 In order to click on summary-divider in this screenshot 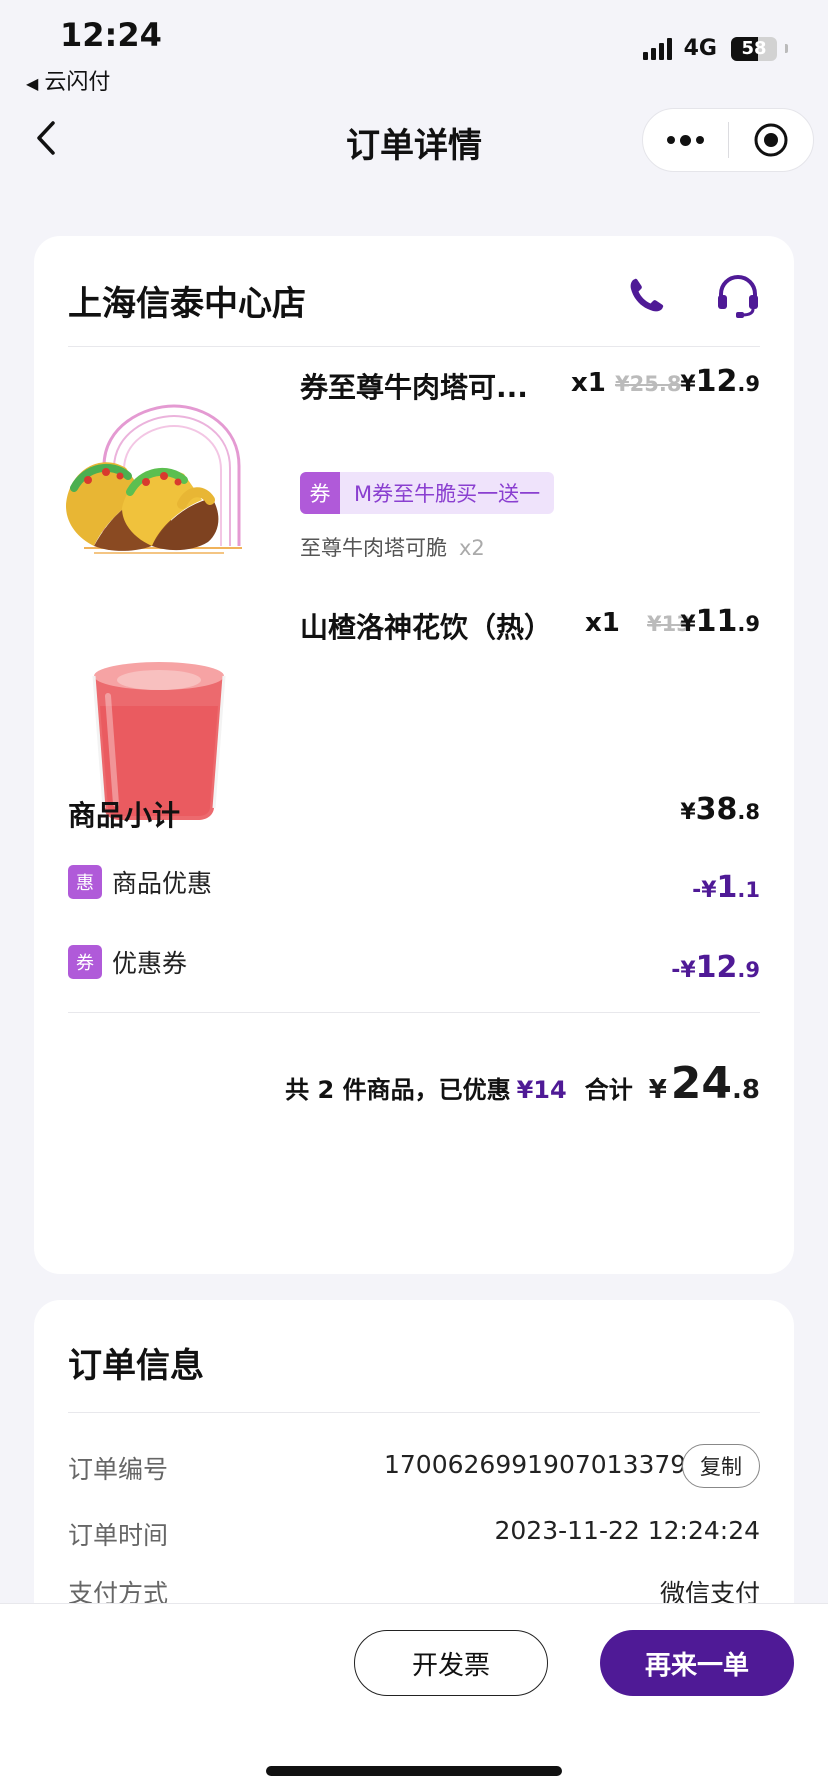, I will do `click(414, 1012)`.